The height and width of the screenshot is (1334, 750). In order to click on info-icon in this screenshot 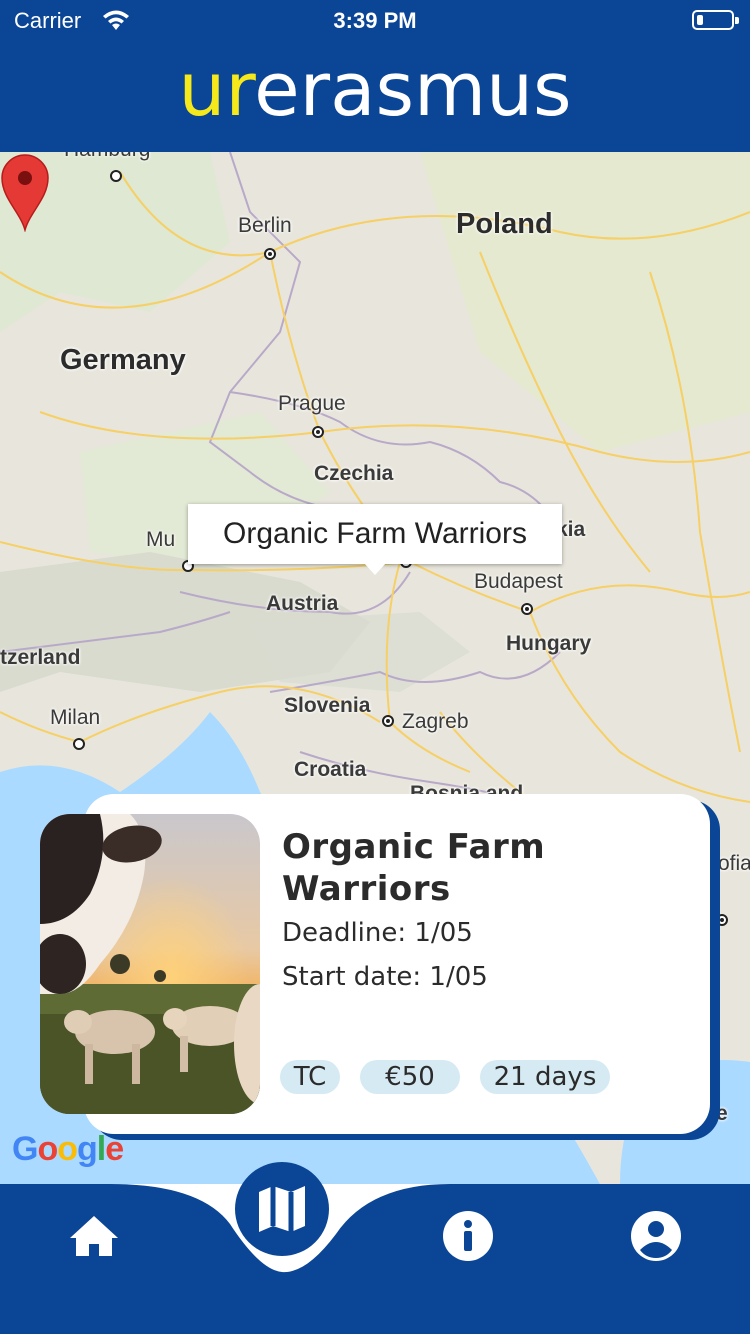, I will do `click(468, 1236)`.